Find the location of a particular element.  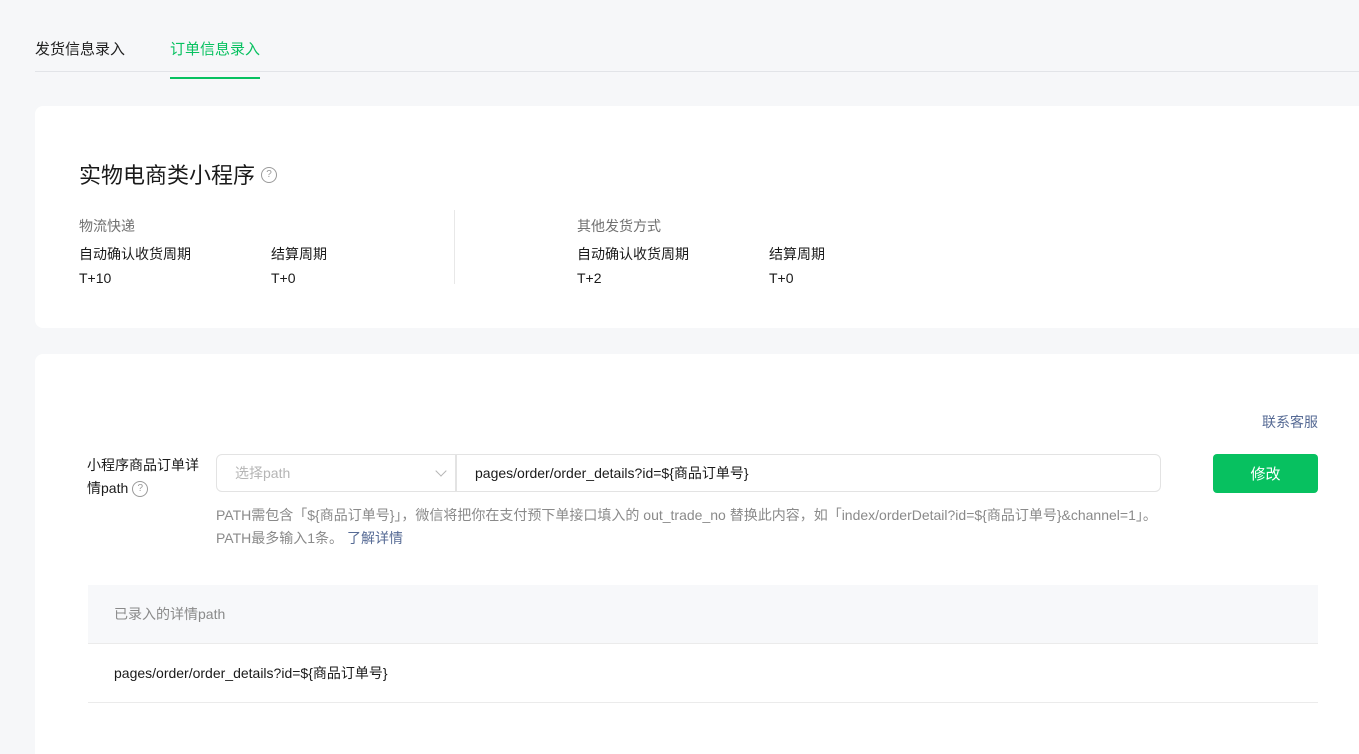

tab-shipping-info: 发货信息录入 is located at coordinates (80, 57).